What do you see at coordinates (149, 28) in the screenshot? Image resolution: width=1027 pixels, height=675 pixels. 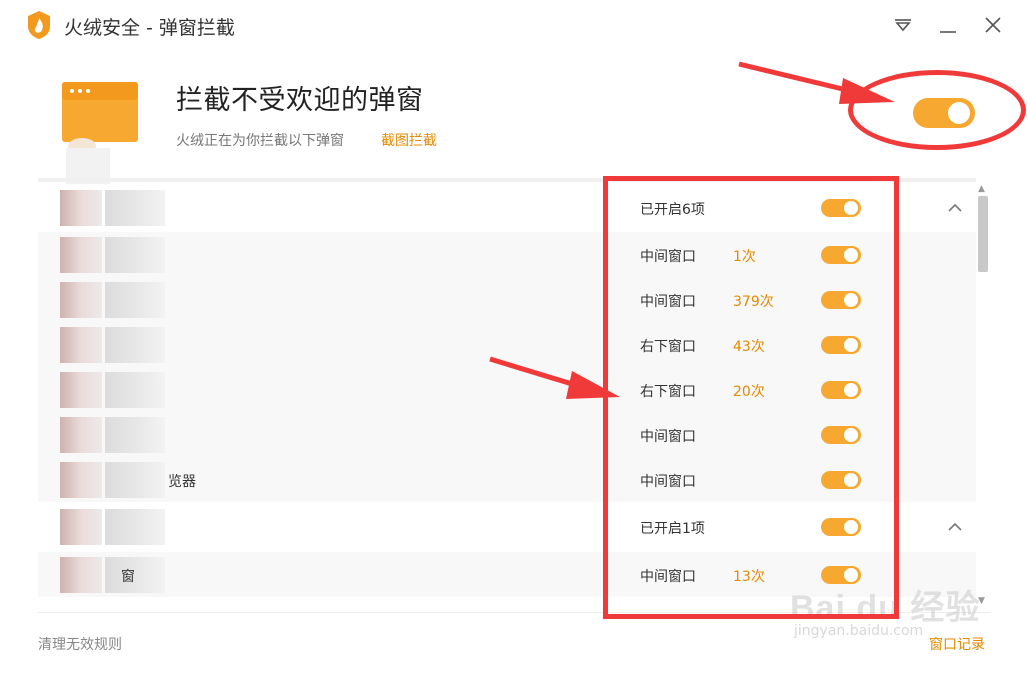 I see `window-title: 火绒安全 - 弹窗拦截` at bounding box center [149, 28].